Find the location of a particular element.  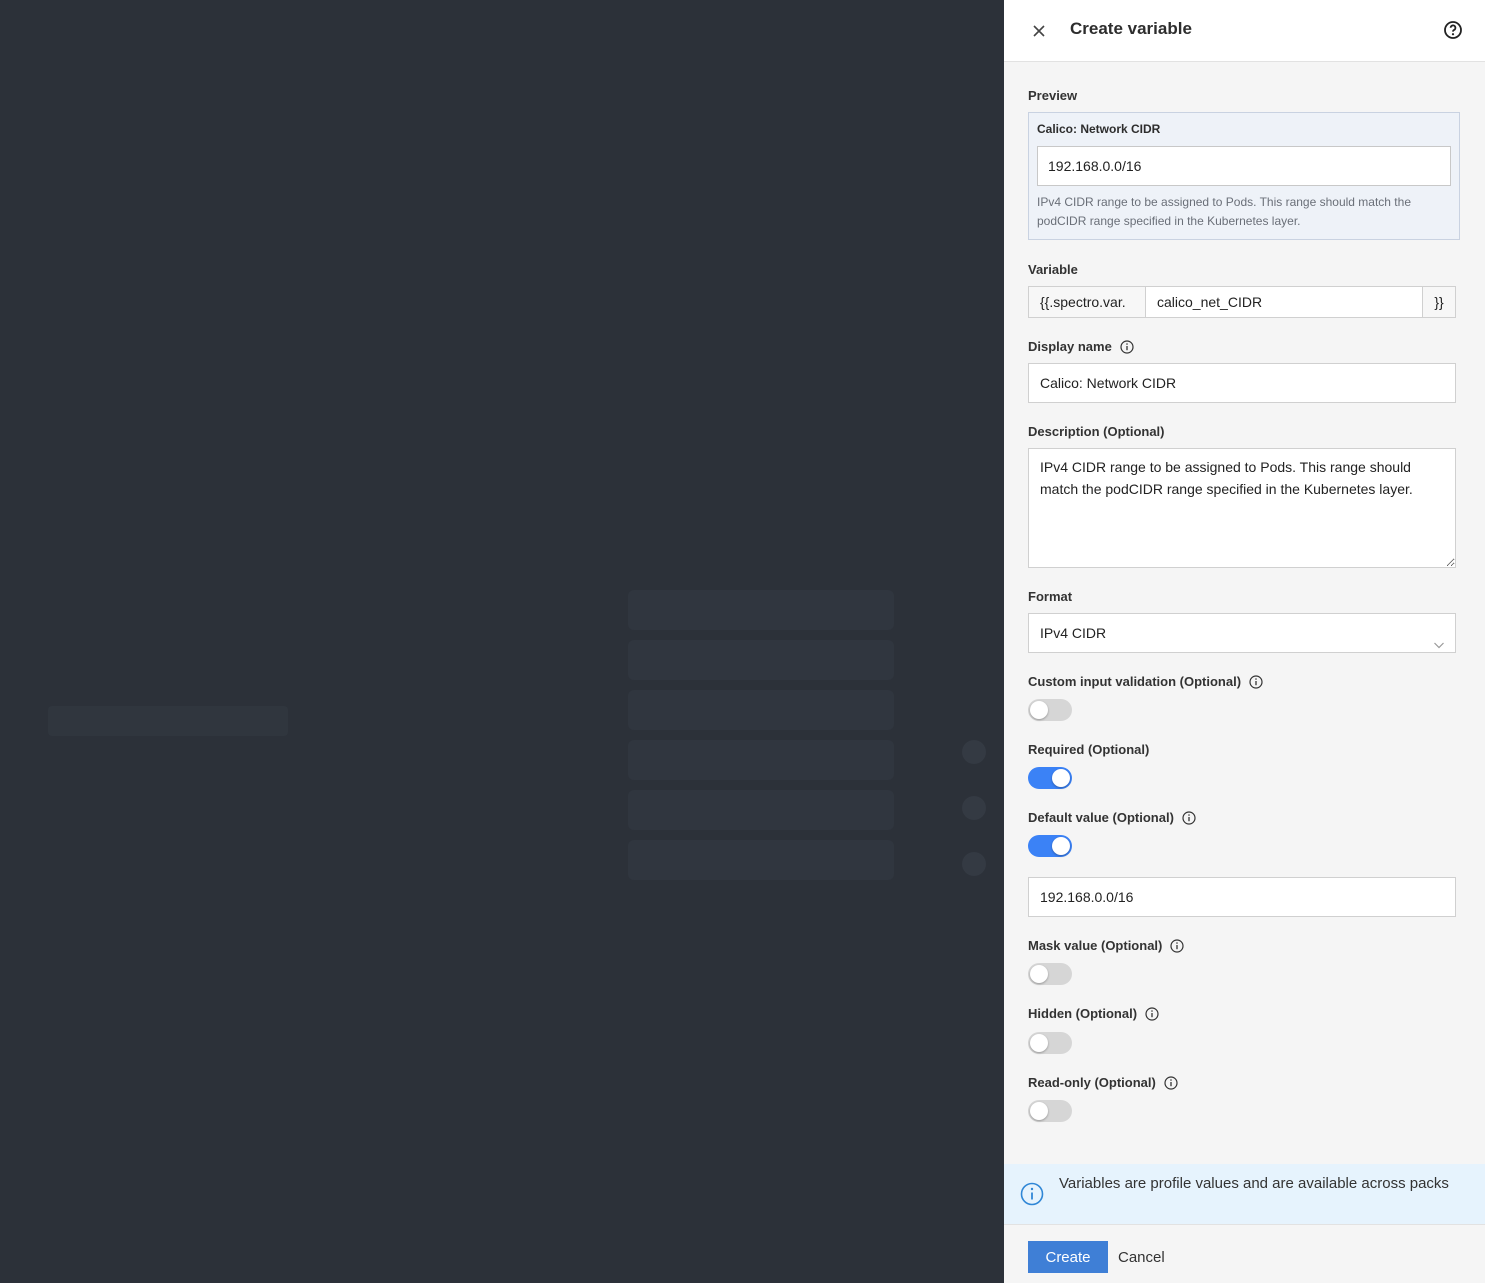

mask-value-toggle is located at coordinates (1050, 974).